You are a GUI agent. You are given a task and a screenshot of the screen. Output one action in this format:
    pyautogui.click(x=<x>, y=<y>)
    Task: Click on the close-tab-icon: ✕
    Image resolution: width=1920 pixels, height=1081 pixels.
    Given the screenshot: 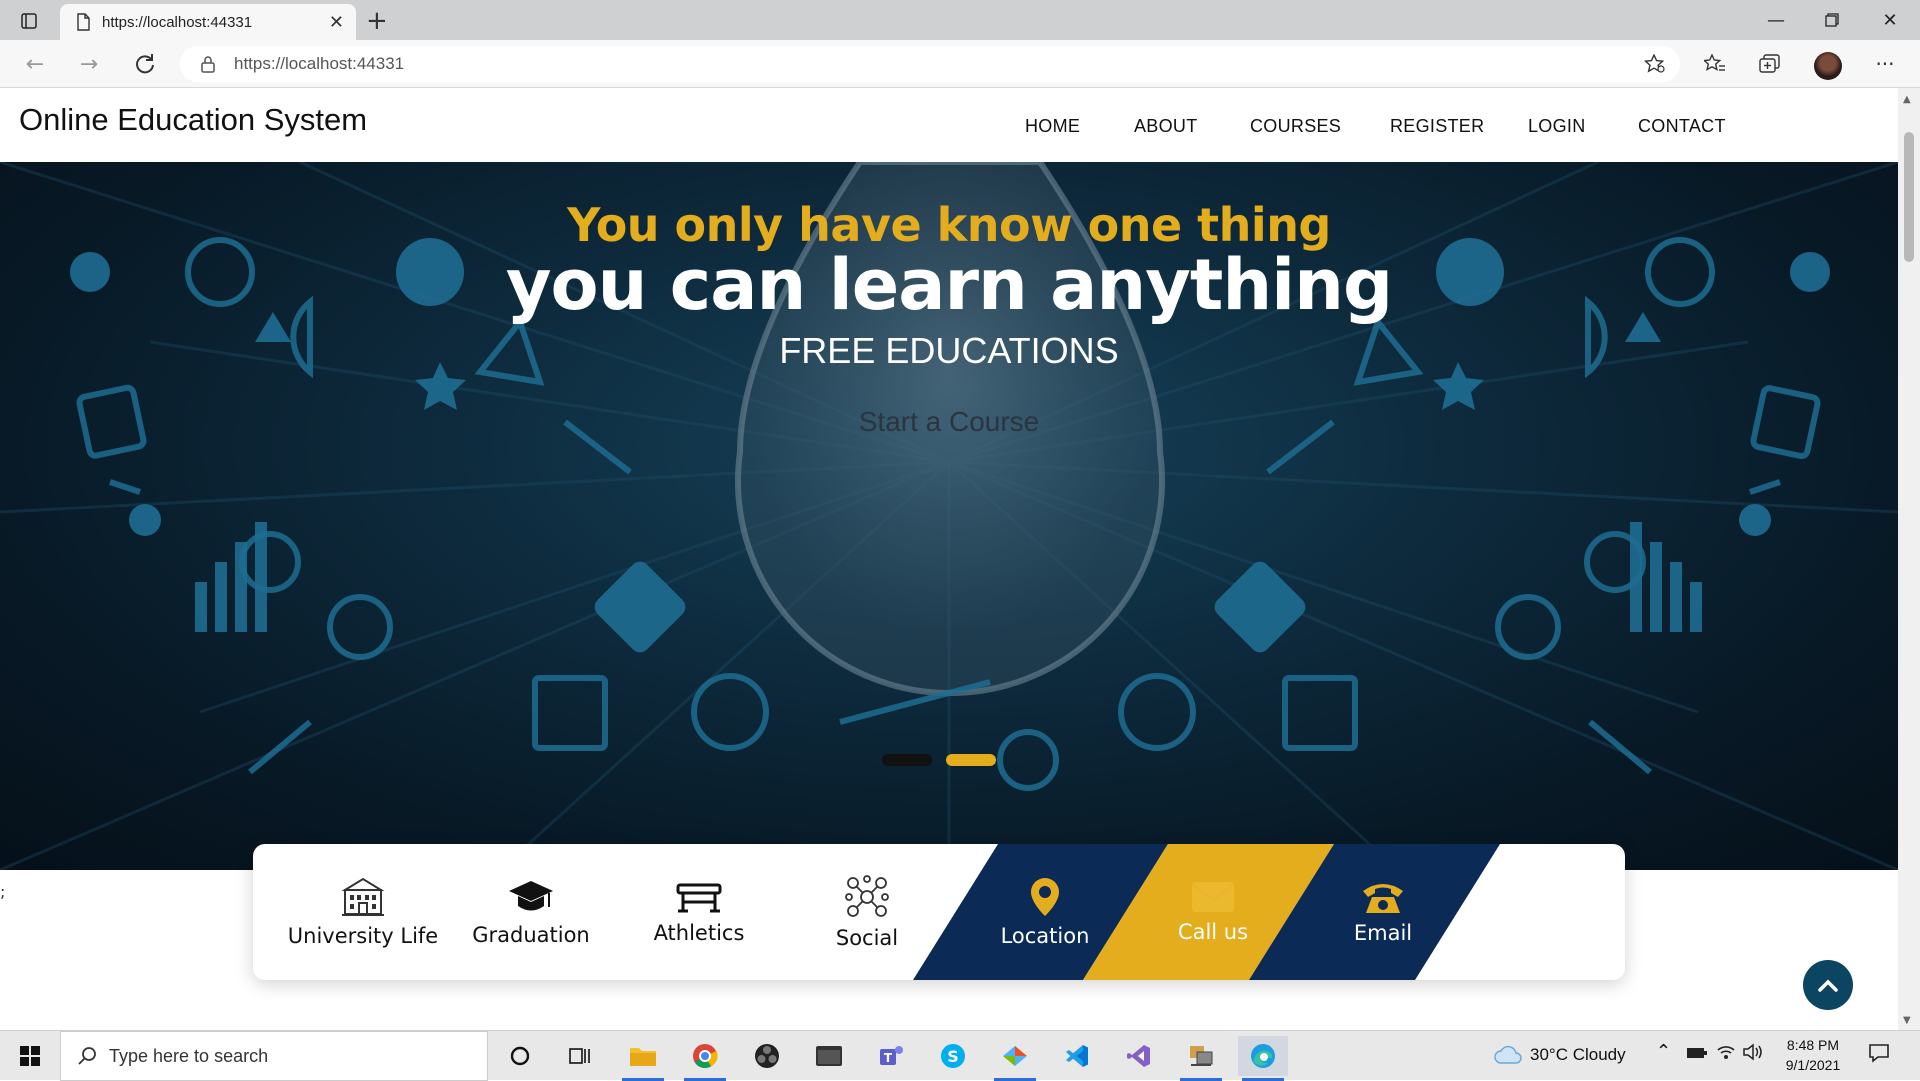 What is the action you would take?
    pyautogui.click(x=336, y=22)
    